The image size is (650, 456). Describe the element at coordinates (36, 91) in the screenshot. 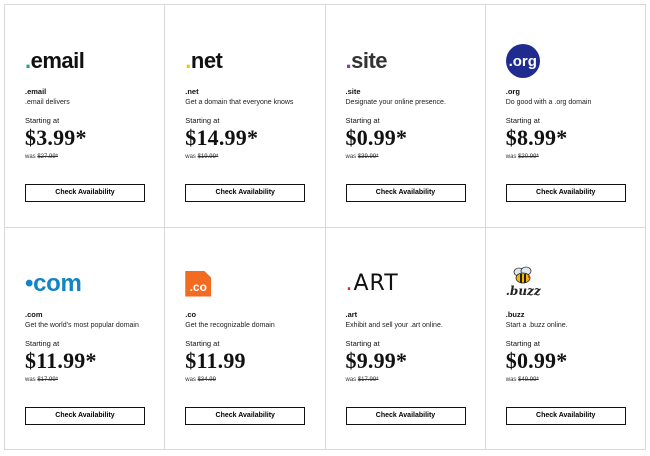

I see `tld-name: .email` at that location.